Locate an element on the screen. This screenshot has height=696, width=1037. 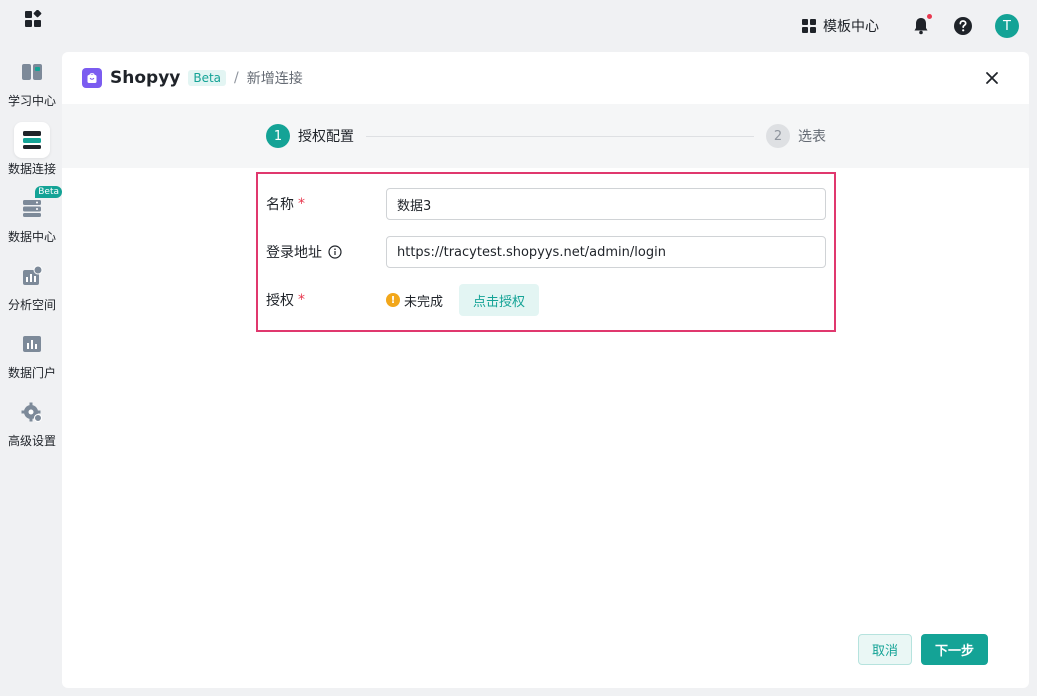
sidebar-item-label: 分析空间 is located at coordinates (31, 305).